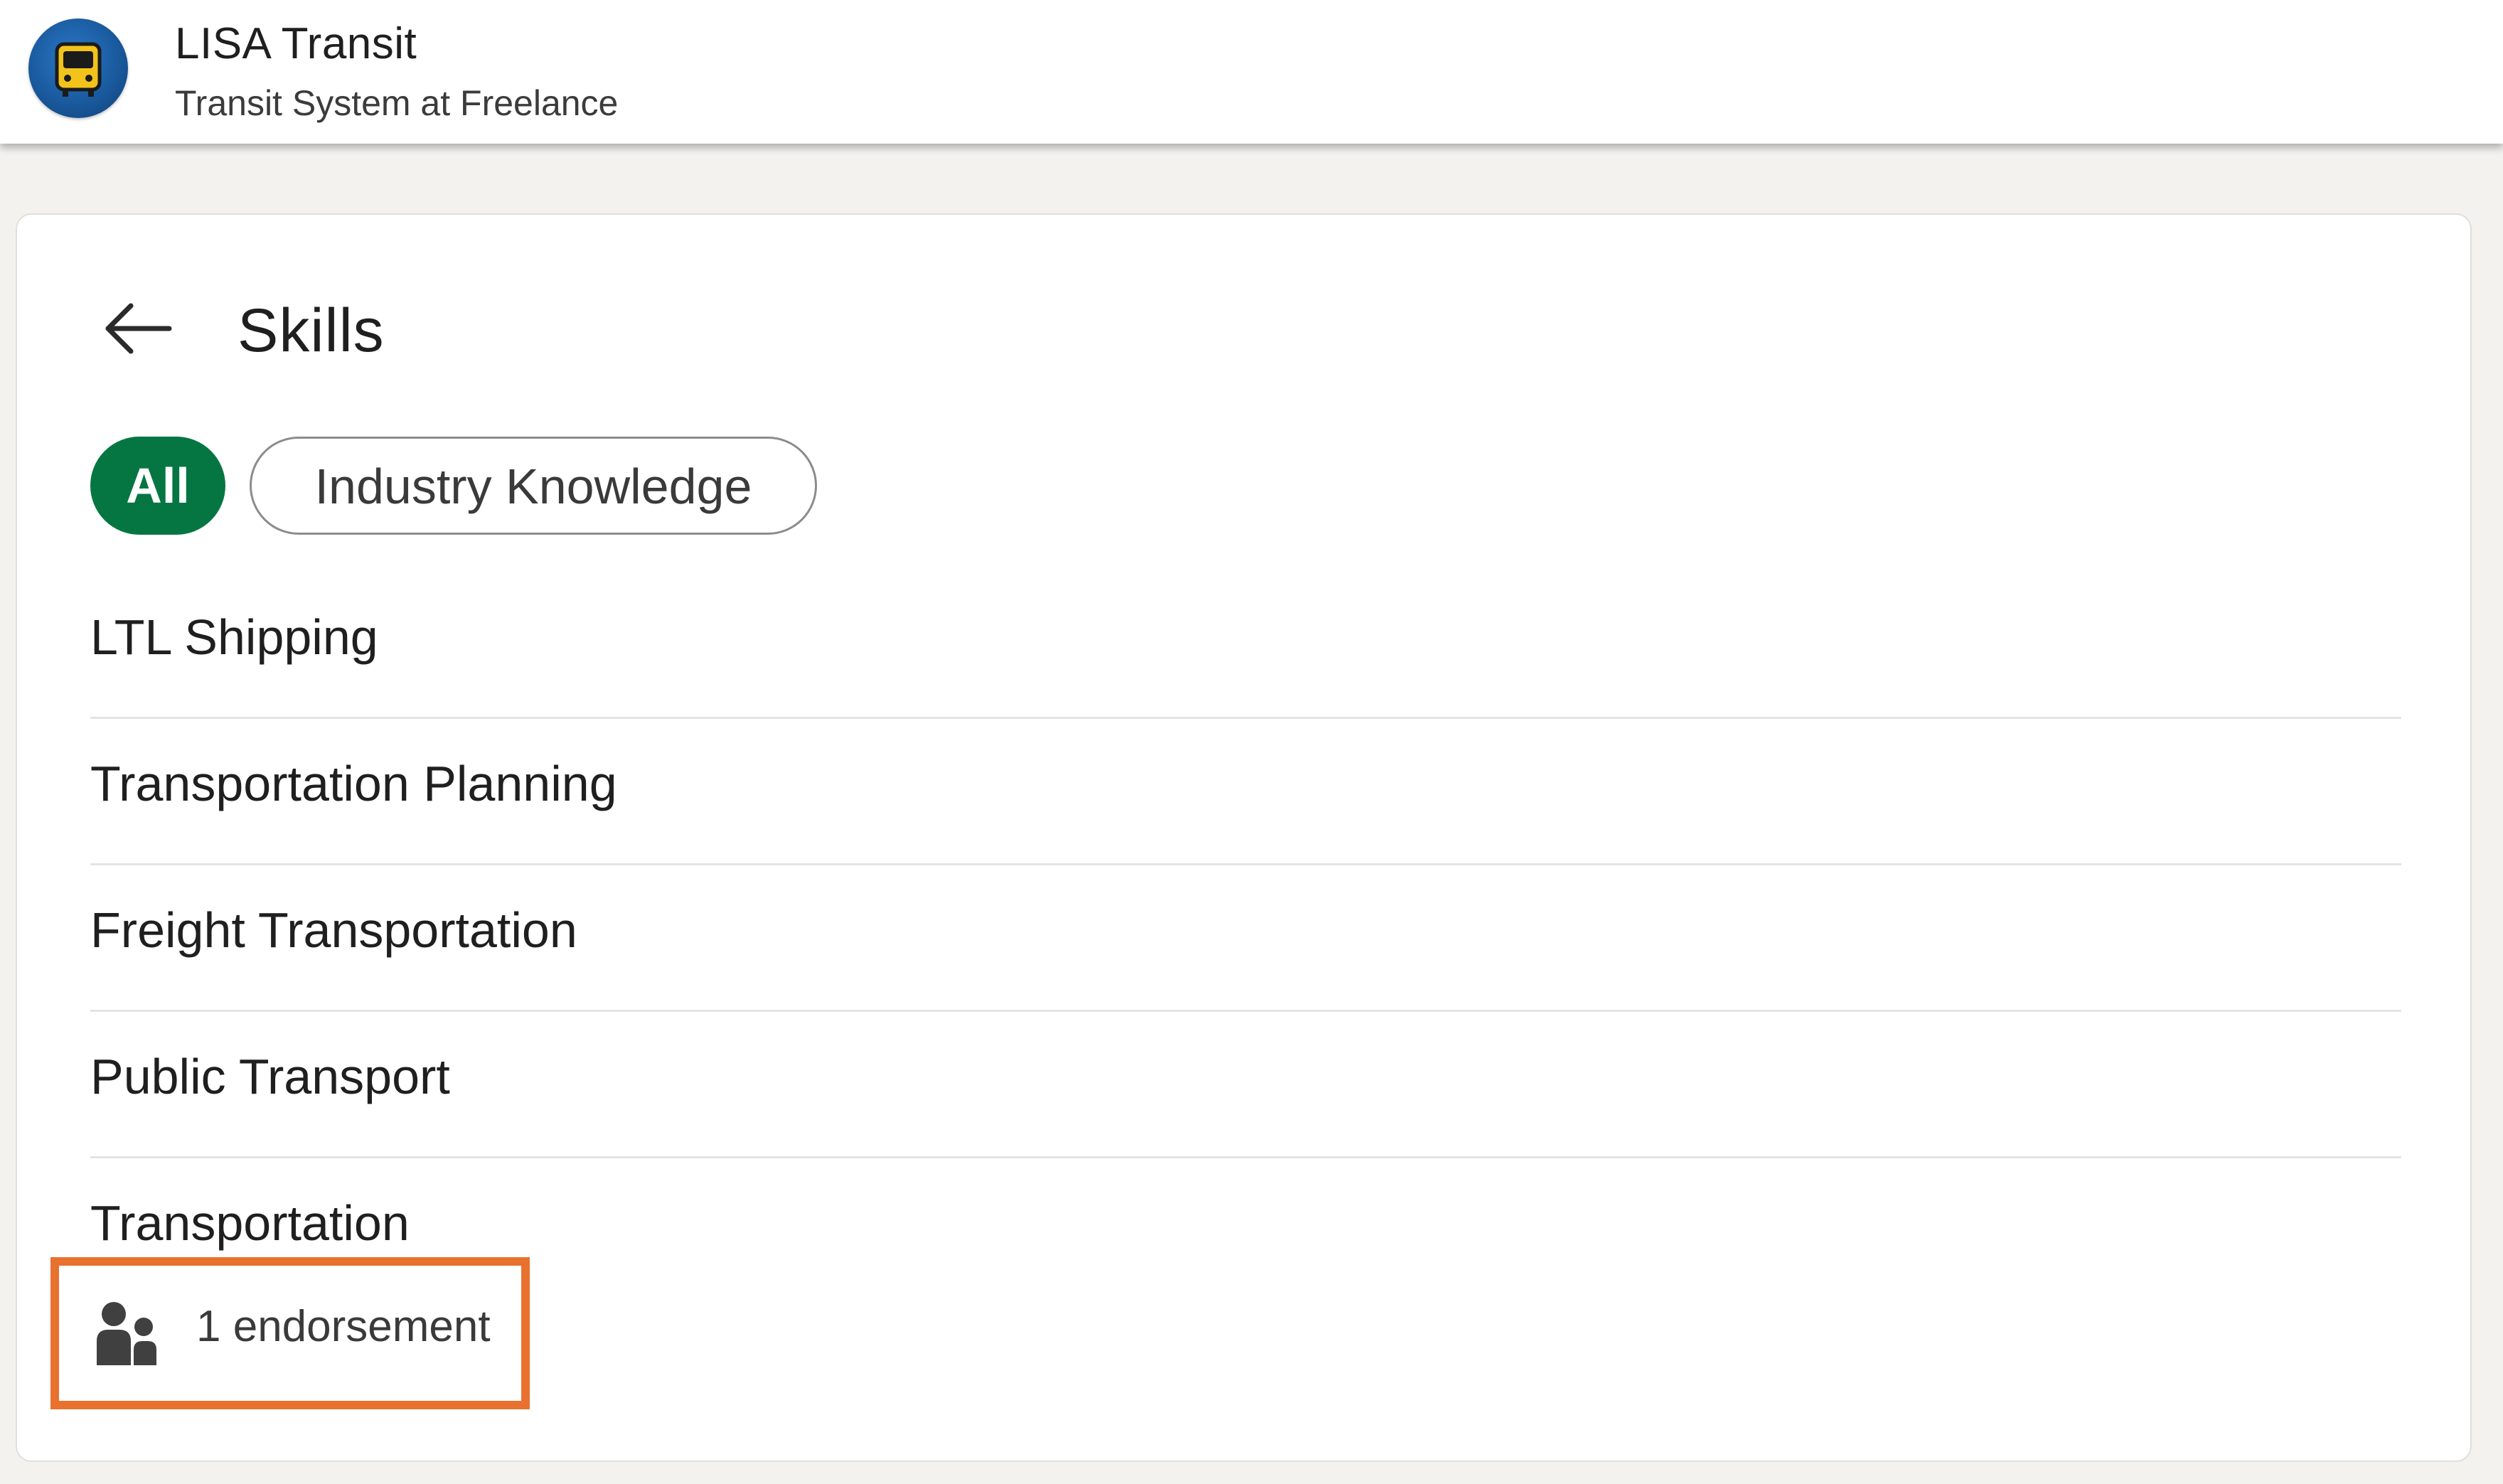 The image size is (2503, 1484). What do you see at coordinates (250, 1223) in the screenshot?
I see `skill-name: Transportation` at bounding box center [250, 1223].